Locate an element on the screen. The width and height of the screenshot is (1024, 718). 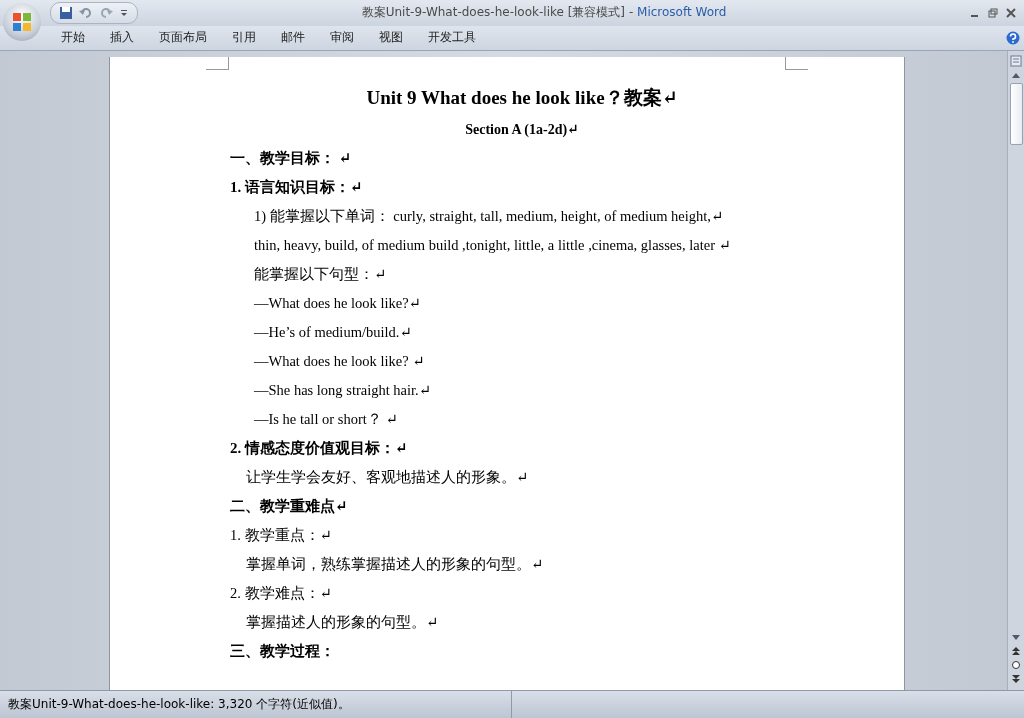
customize-menu-icon is located at coordinates (124, 13).